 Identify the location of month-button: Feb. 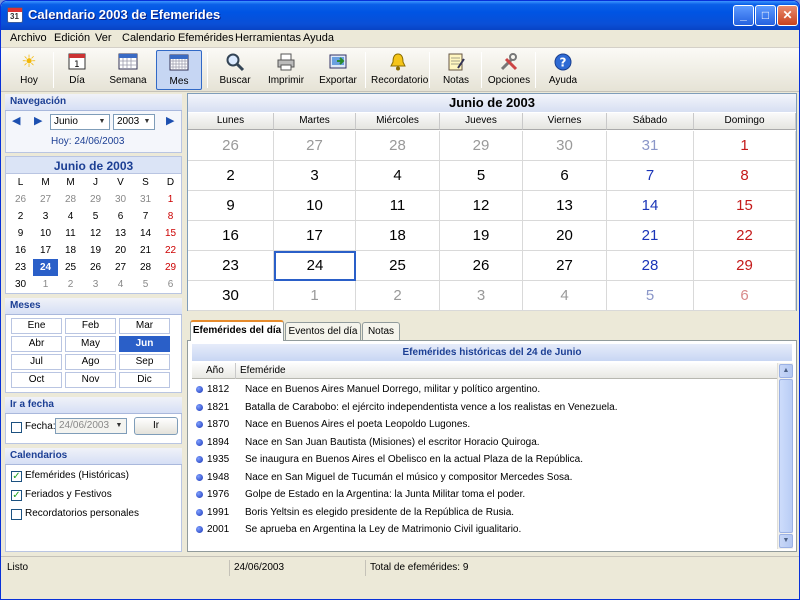
(90, 326).